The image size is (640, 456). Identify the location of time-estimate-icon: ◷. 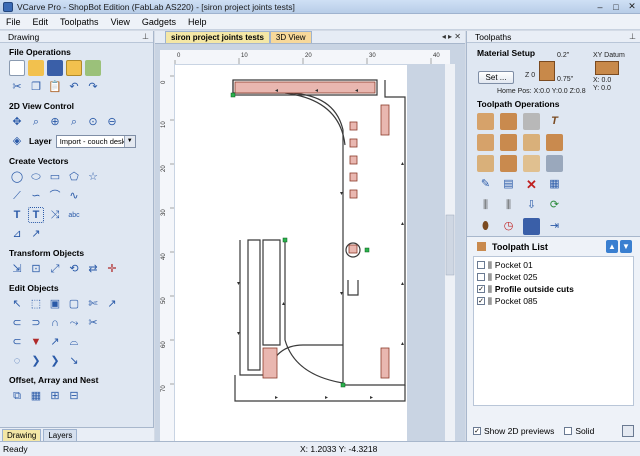
(508, 226).